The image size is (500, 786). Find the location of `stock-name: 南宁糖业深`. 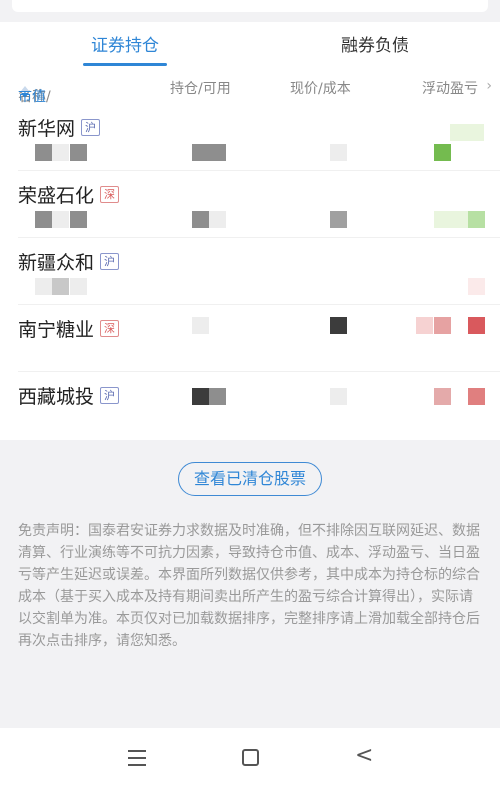

stock-name: 南宁糖业深 is located at coordinates (69, 328).